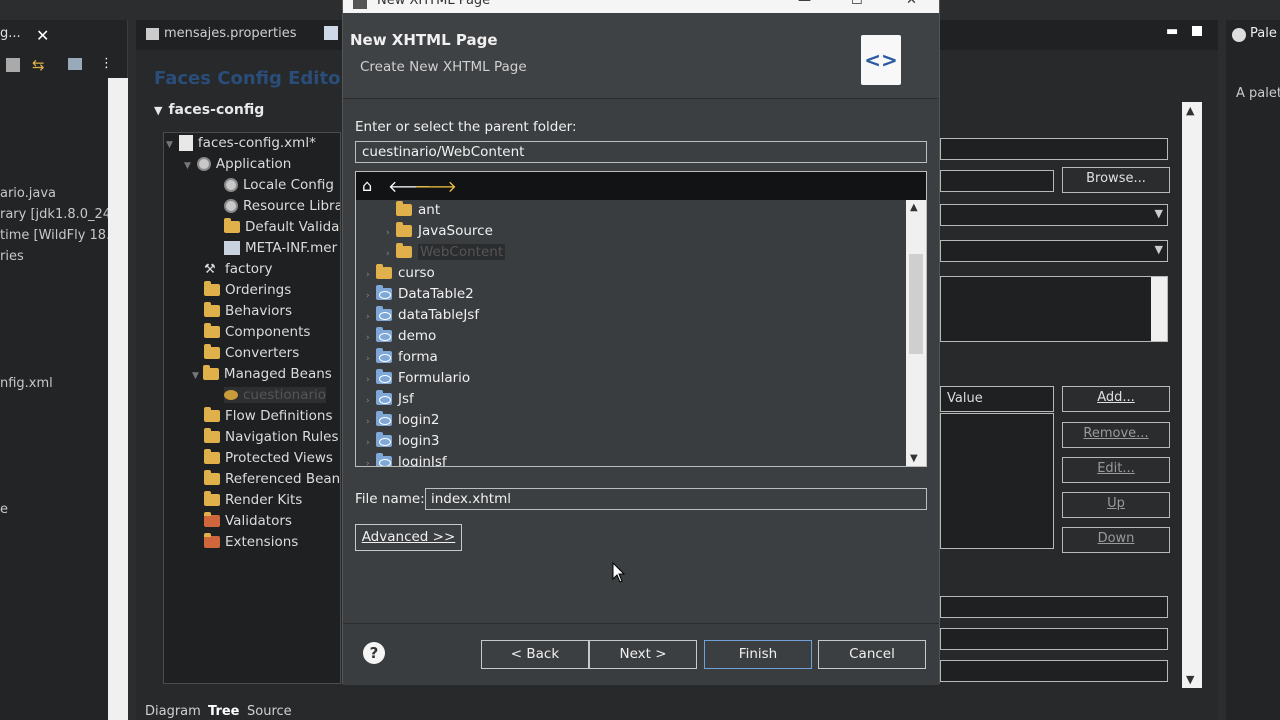  Describe the element at coordinates (238, 269) in the screenshot. I see `tree-item-factory: ⚒ factory` at that location.